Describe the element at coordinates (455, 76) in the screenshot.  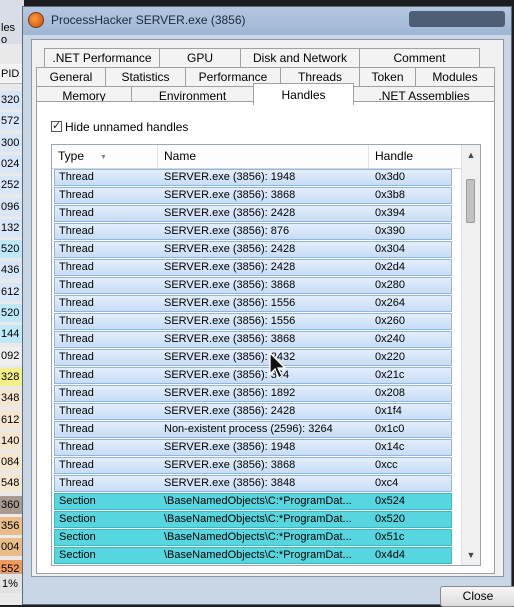
I see `tab-modules: Modules` at that location.